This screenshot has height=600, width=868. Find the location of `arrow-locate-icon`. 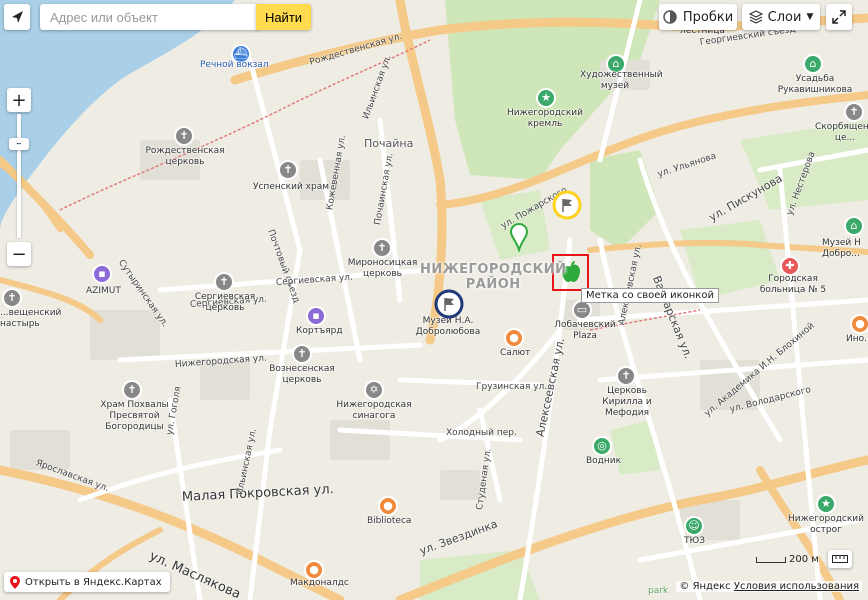

arrow-locate-icon is located at coordinates (17, 17).